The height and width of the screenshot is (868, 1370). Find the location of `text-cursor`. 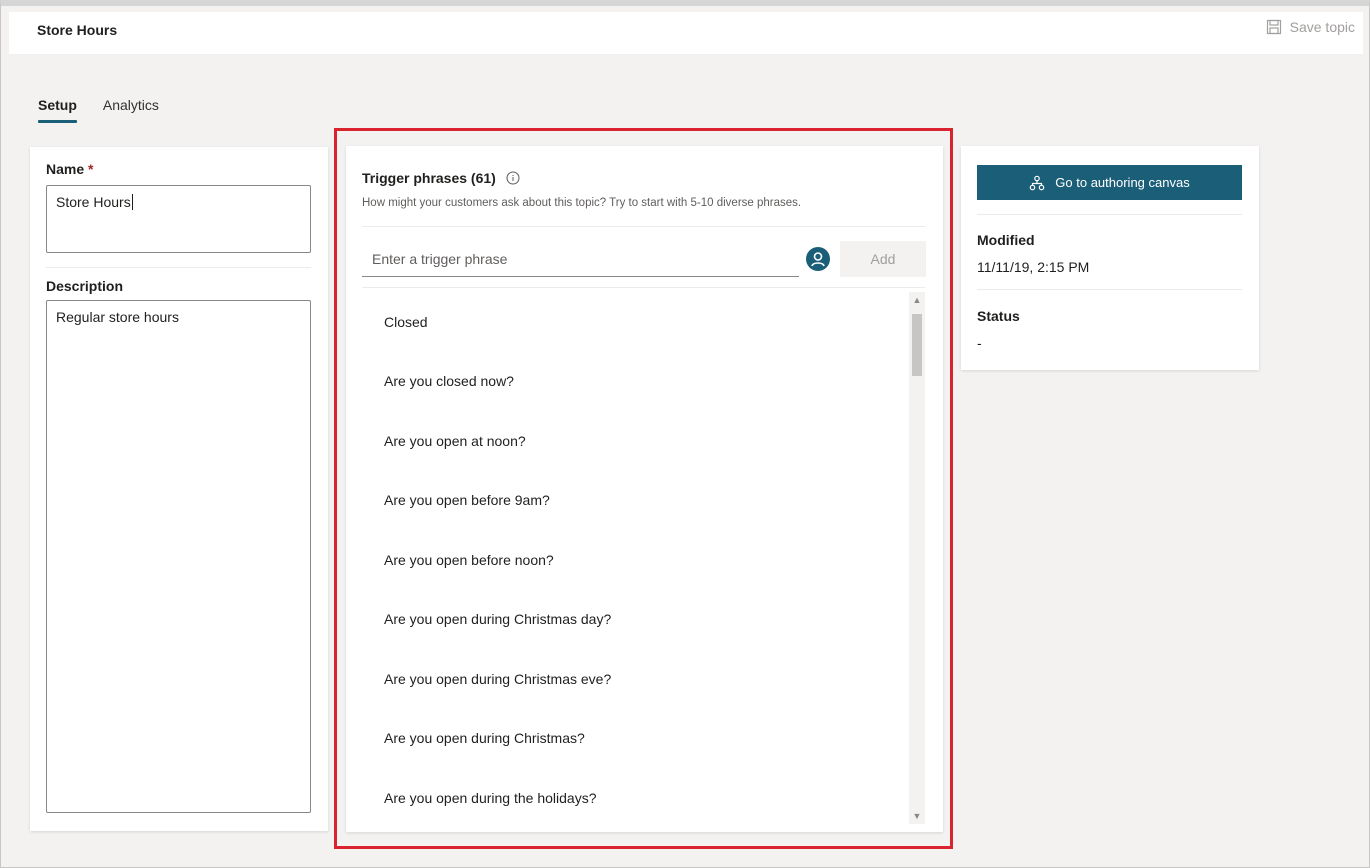

text-cursor is located at coordinates (132, 202).